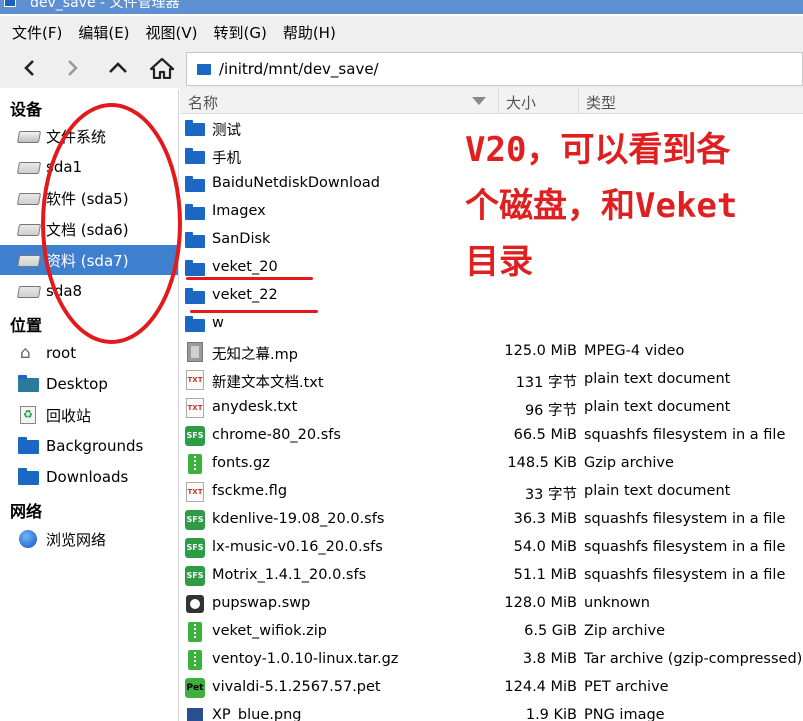 Image resolution: width=803 pixels, height=721 pixels. I want to click on sidebar-section-devices: 设备, so click(26, 109).